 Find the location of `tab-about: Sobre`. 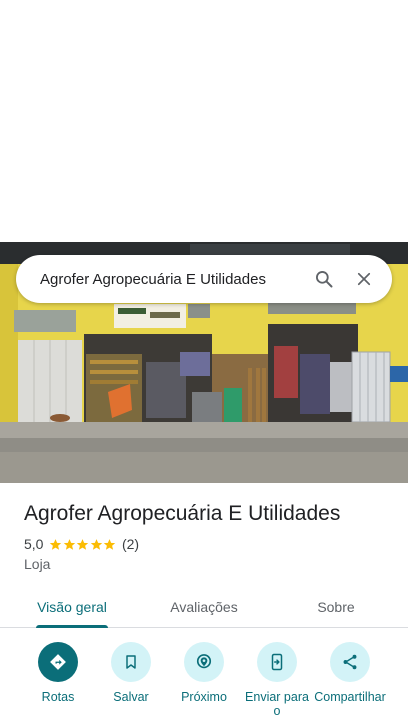

tab-about: Sobre is located at coordinates (336, 607).